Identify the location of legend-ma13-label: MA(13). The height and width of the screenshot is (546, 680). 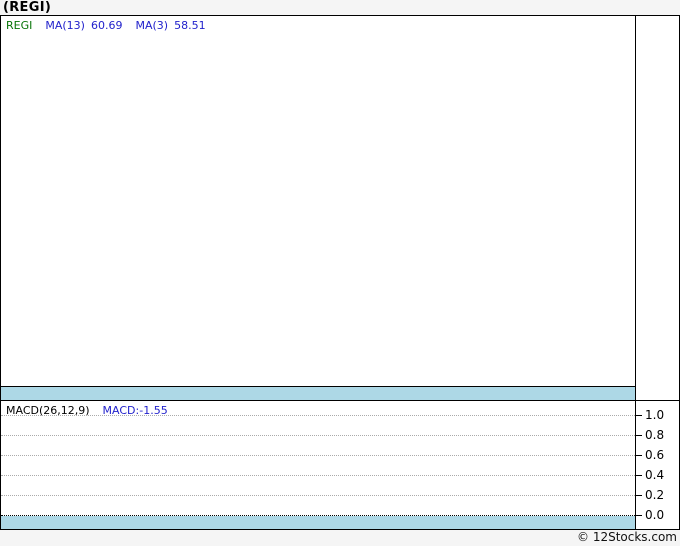
(65, 25).